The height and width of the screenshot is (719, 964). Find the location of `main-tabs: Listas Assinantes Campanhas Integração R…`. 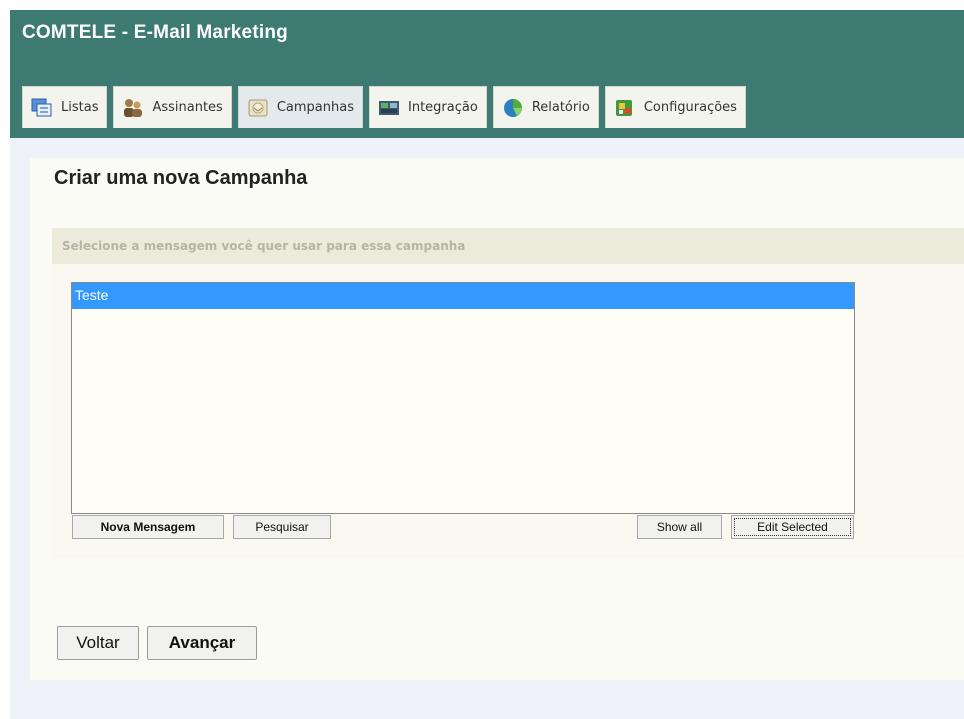

main-tabs: Listas Assinantes Campanhas Integração R… is located at coordinates (384, 105).